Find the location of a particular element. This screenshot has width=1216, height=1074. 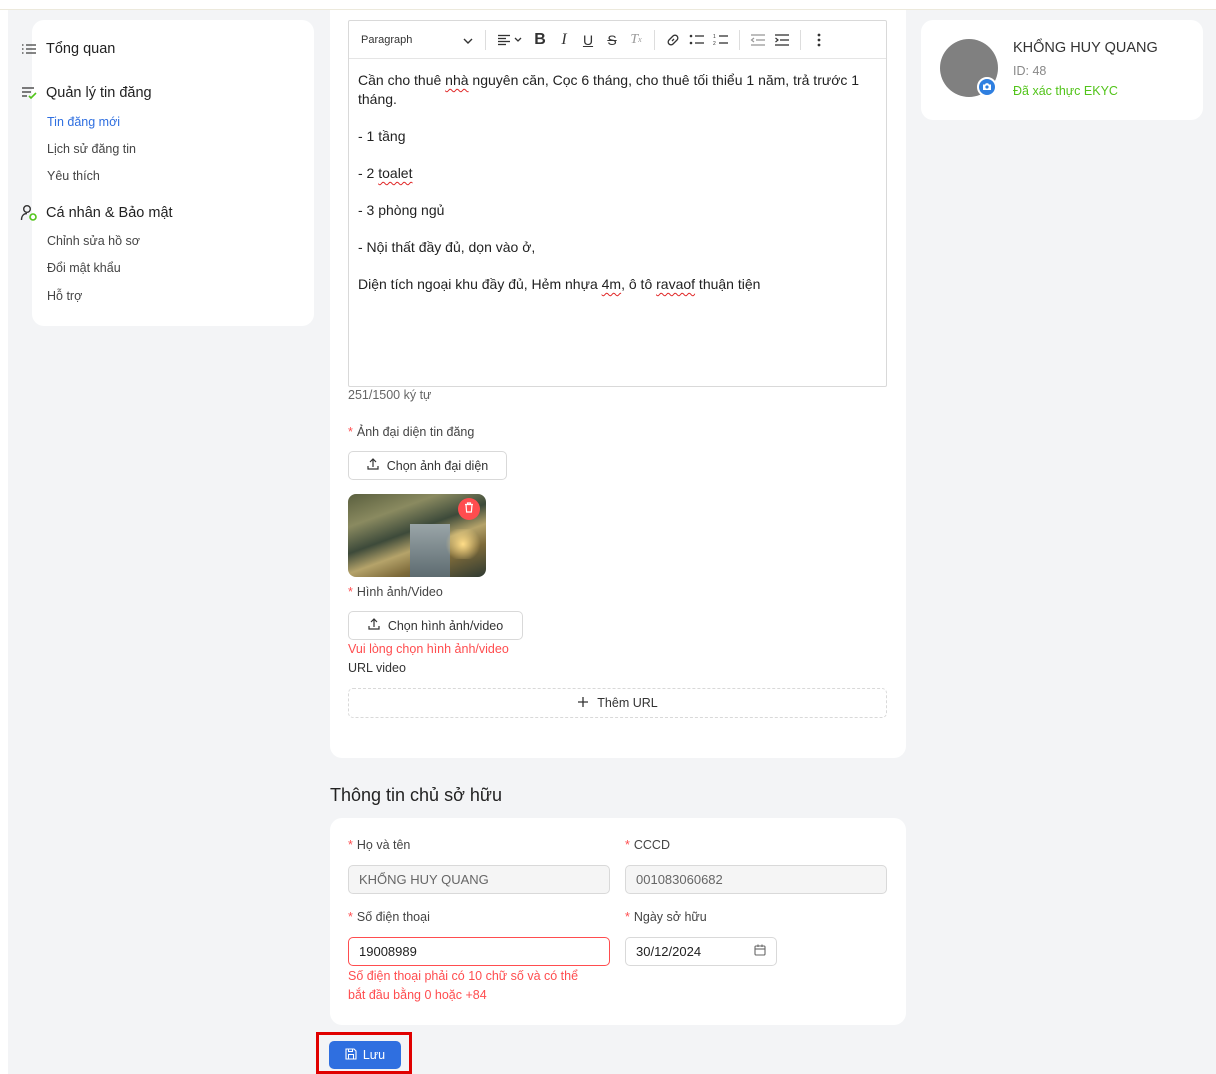

id-card-input: 001083060682 is located at coordinates (756, 879).